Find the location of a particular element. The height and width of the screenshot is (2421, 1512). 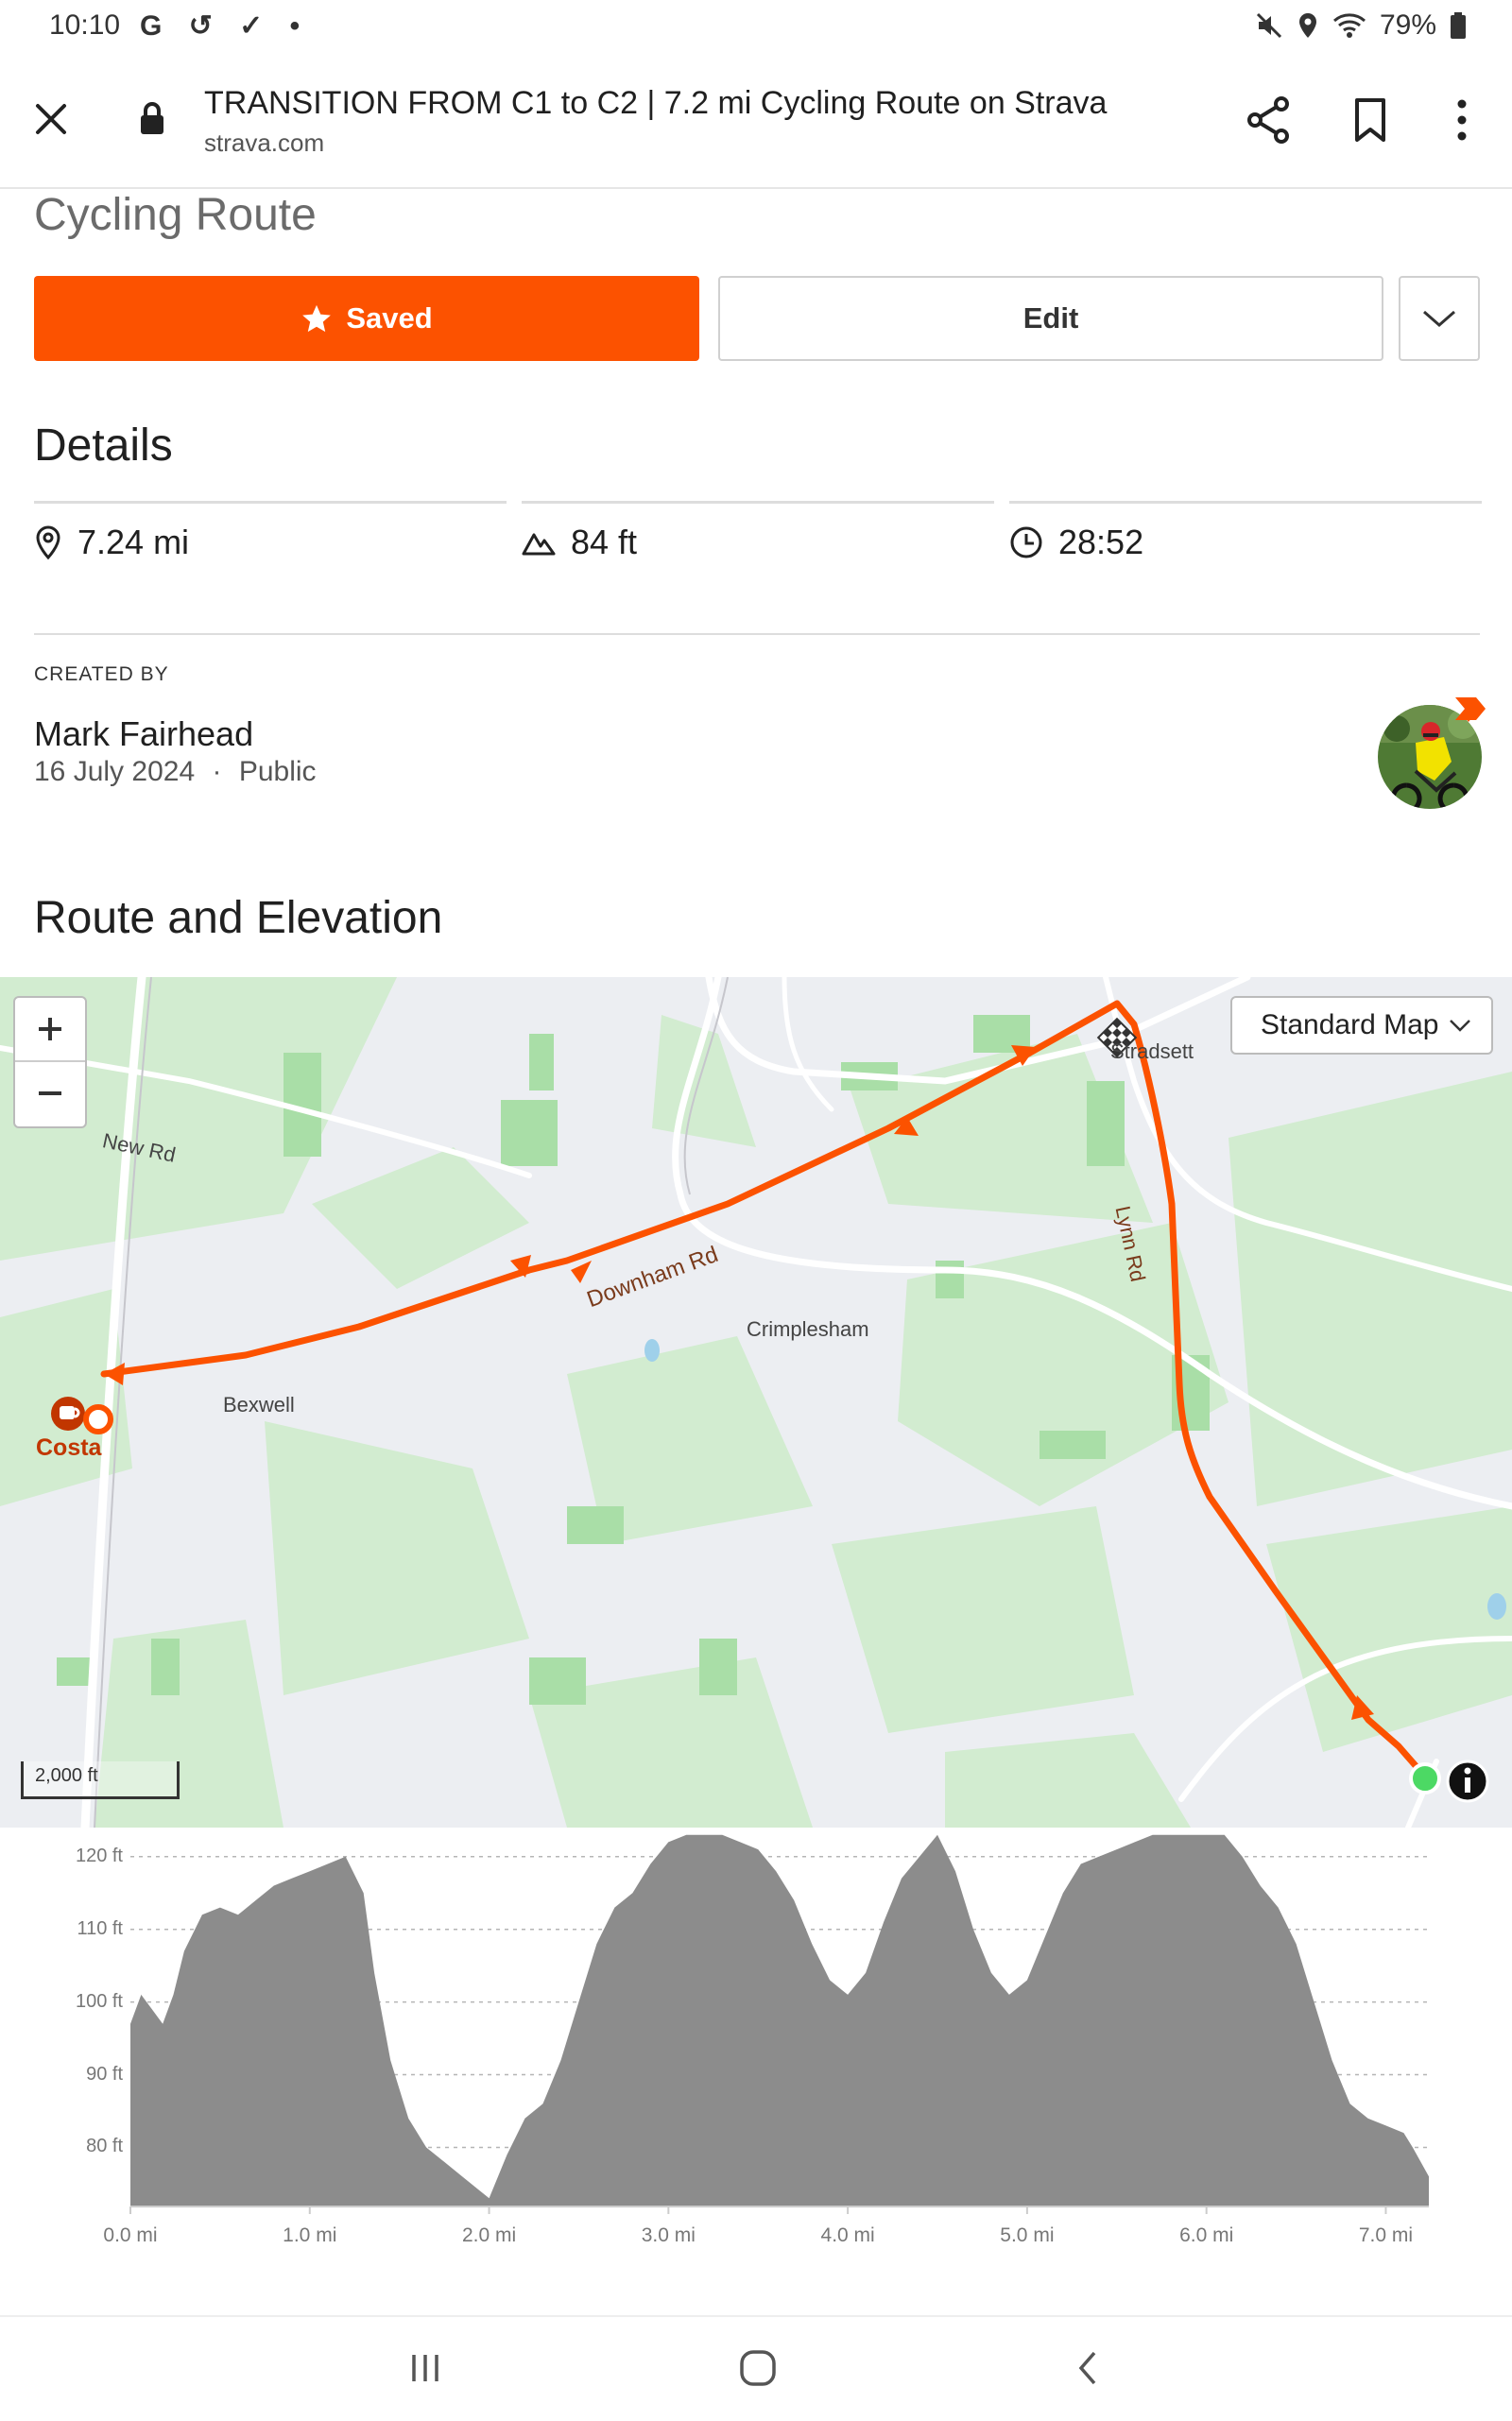

clock-icon is located at coordinates (1026, 542).